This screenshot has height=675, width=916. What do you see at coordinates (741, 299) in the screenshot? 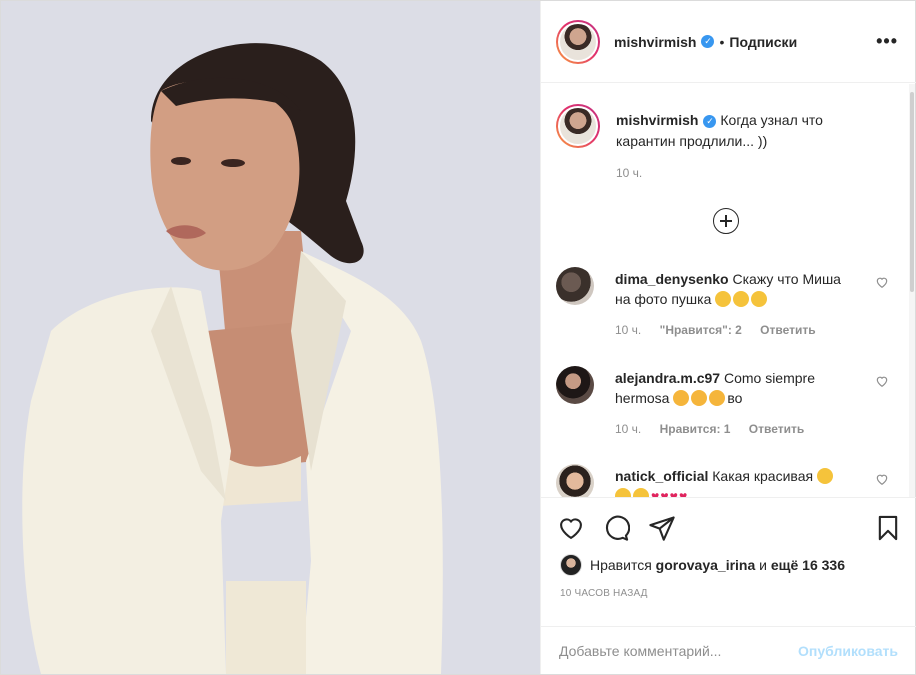
I see `winking-emoji-icon` at bounding box center [741, 299].